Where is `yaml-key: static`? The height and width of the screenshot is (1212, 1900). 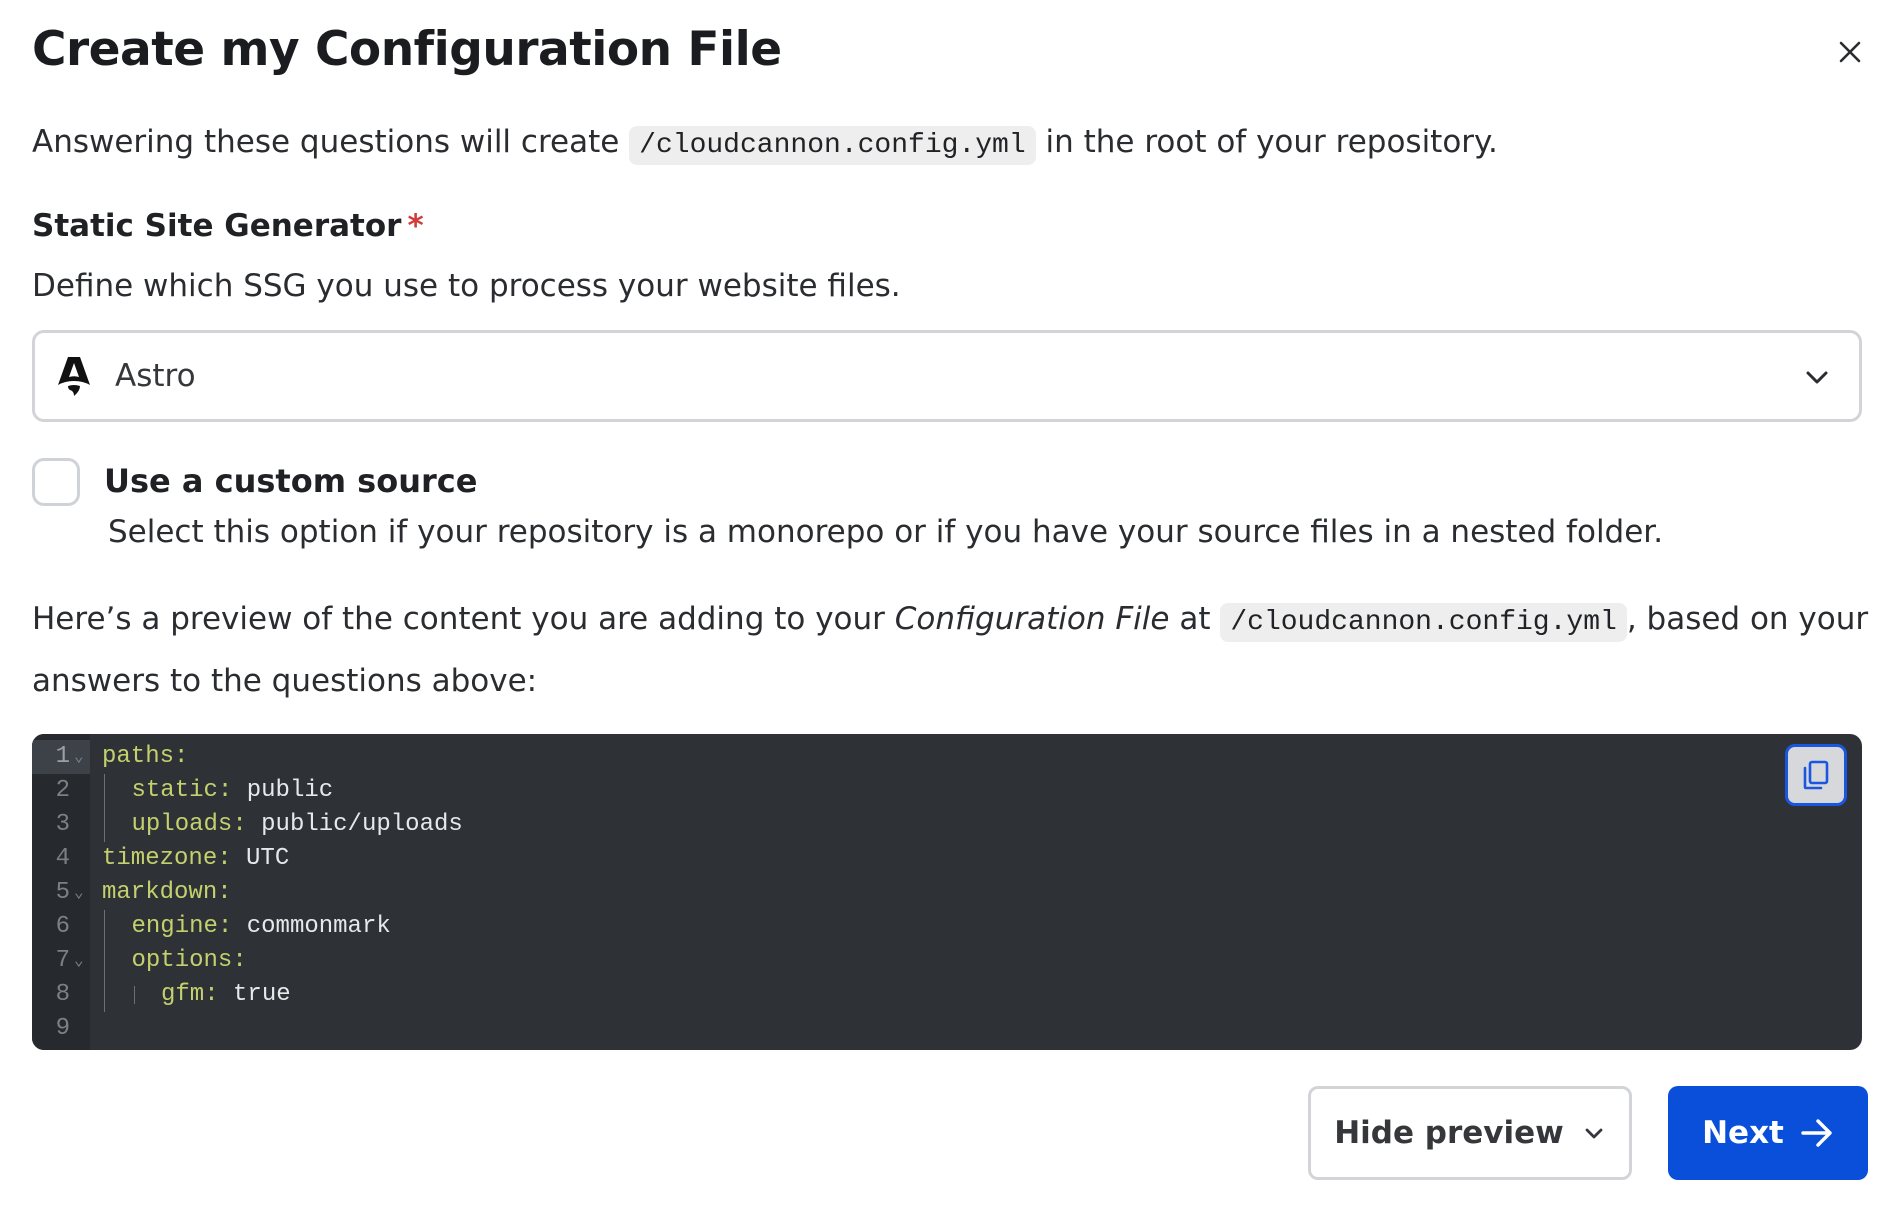
yaml-key: static is located at coordinates (174, 790).